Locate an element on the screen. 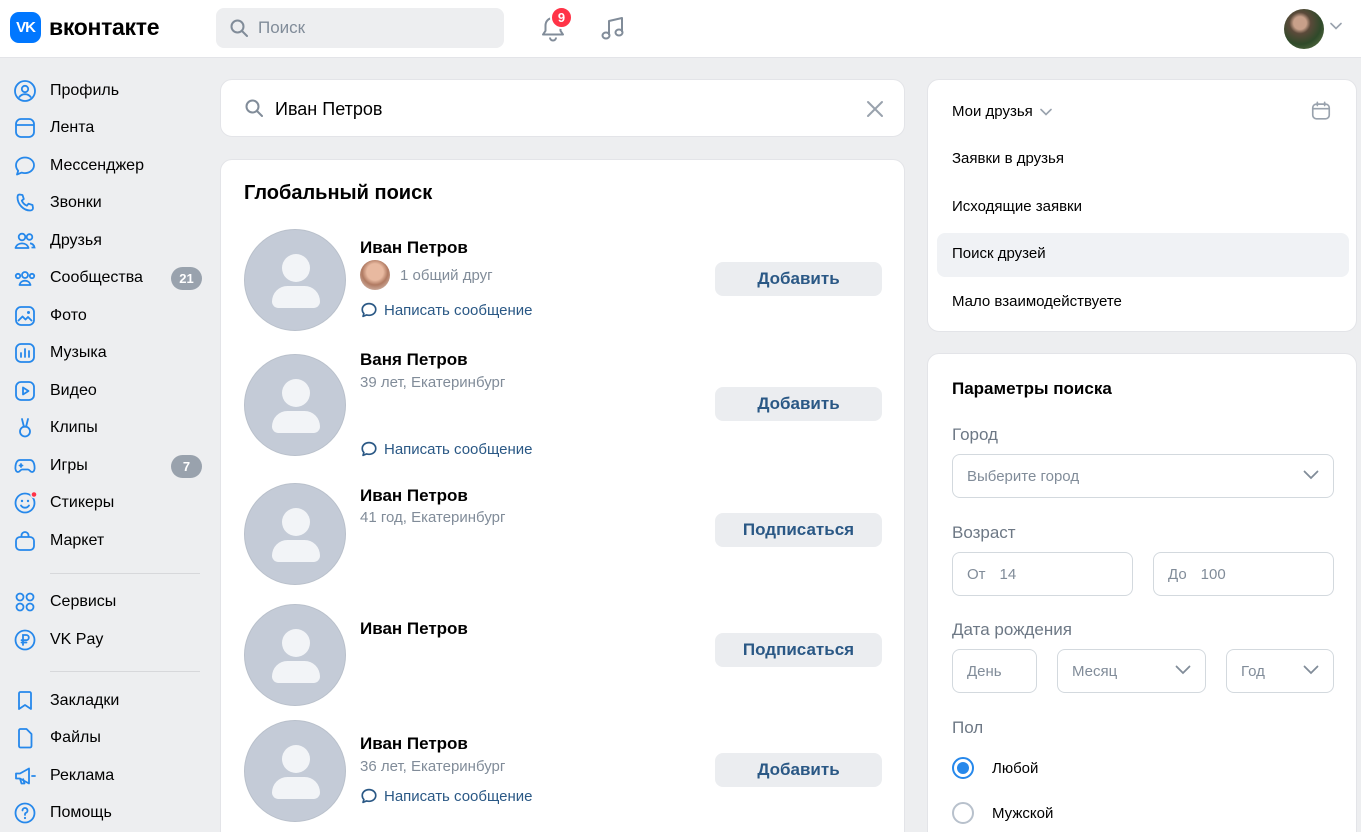  ruble-icon is located at coordinates (25, 640).